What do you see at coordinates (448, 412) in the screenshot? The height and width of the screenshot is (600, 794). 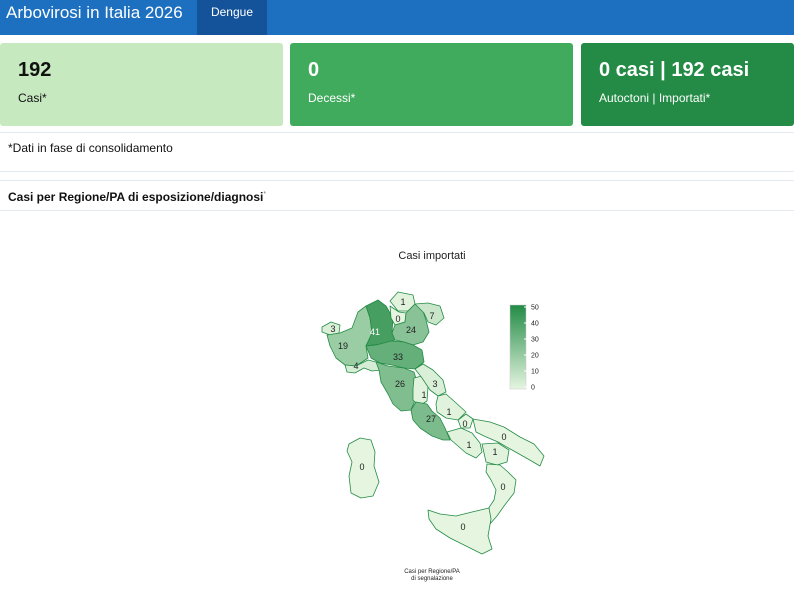 I see `region-label-abruzzo: 1` at bounding box center [448, 412].